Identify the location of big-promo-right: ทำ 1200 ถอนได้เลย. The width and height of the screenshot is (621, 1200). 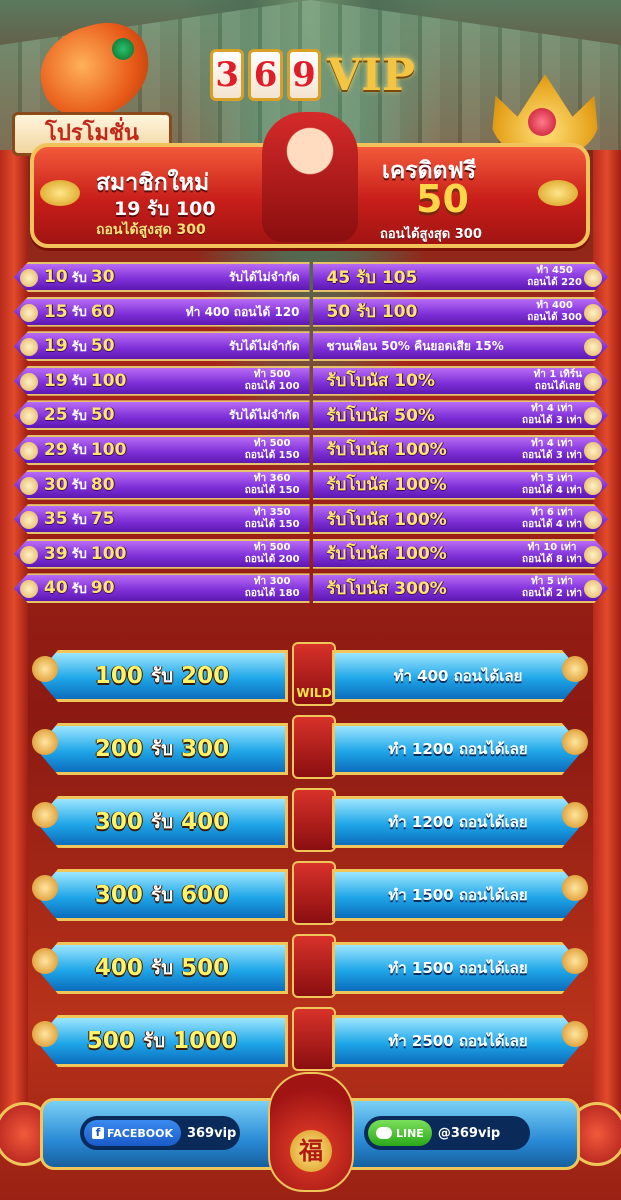
(458, 749).